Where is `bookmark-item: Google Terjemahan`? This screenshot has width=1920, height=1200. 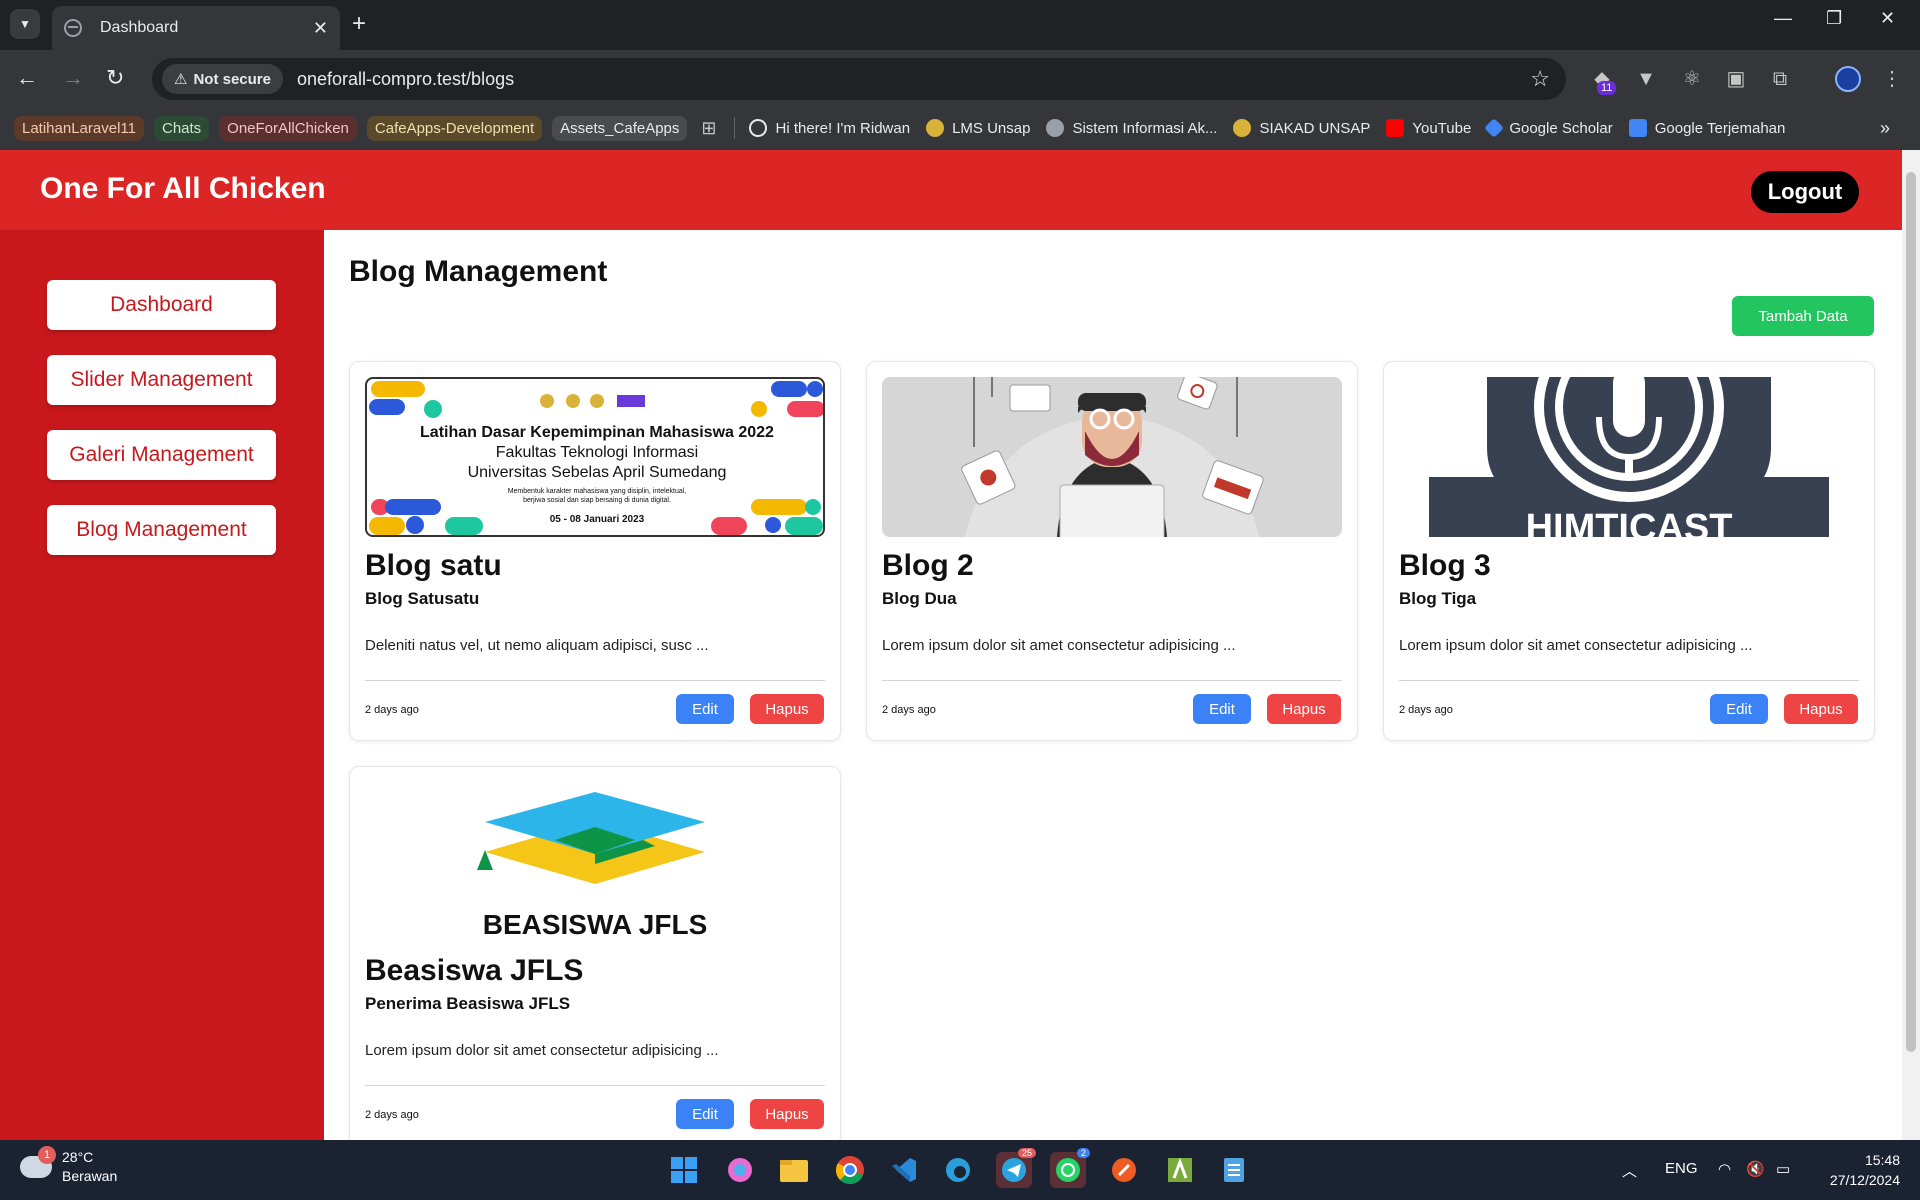 bookmark-item: Google Terjemahan is located at coordinates (1706, 128).